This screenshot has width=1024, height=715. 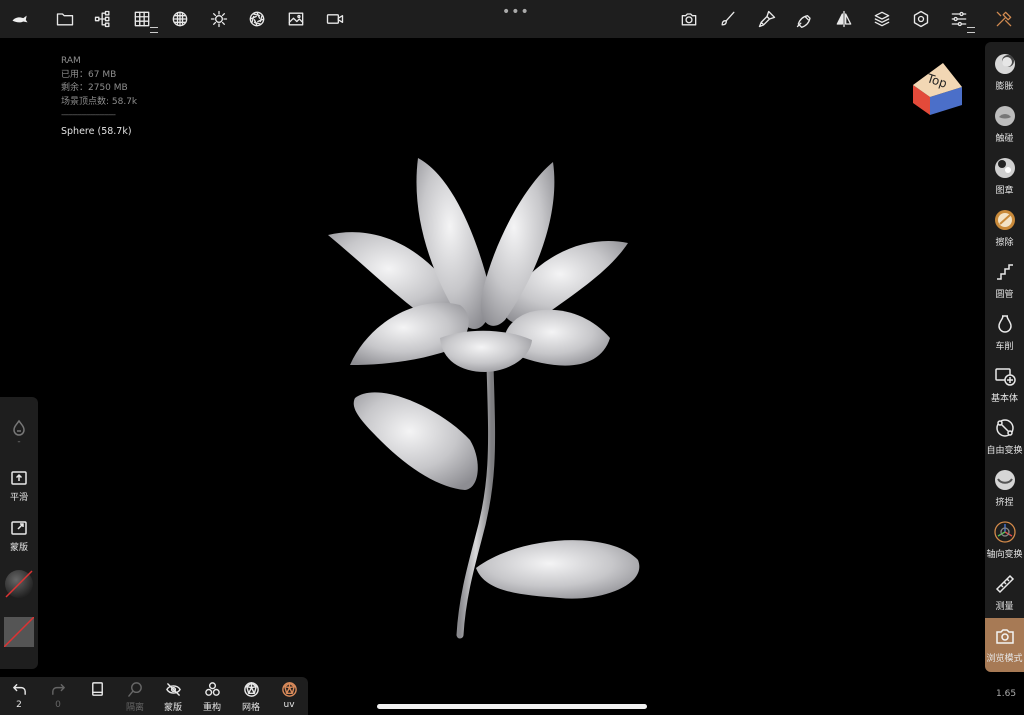 I want to click on isolate-label: 隔离, so click(x=134, y=708).